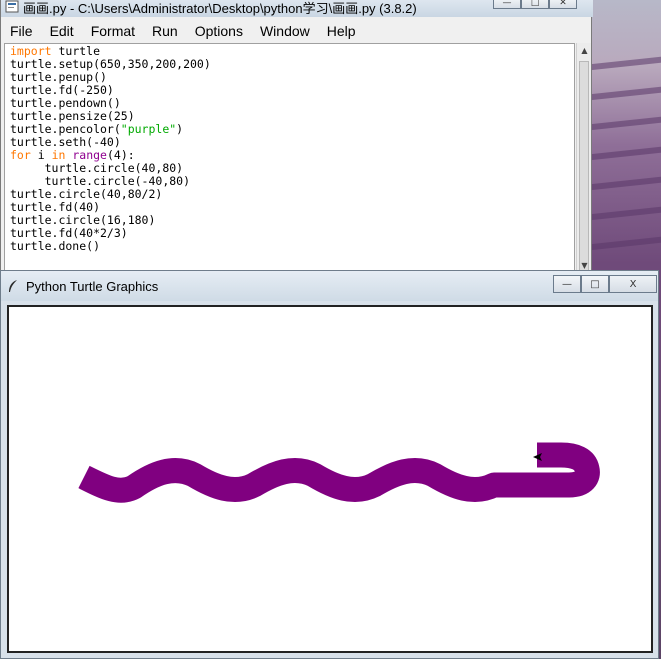 This screenshot has width=661, height=659. What do you see at coordinates (72, 155) in the screenshot?
I see `code-line: for i in range(4):` at bounding box center [72, 155].